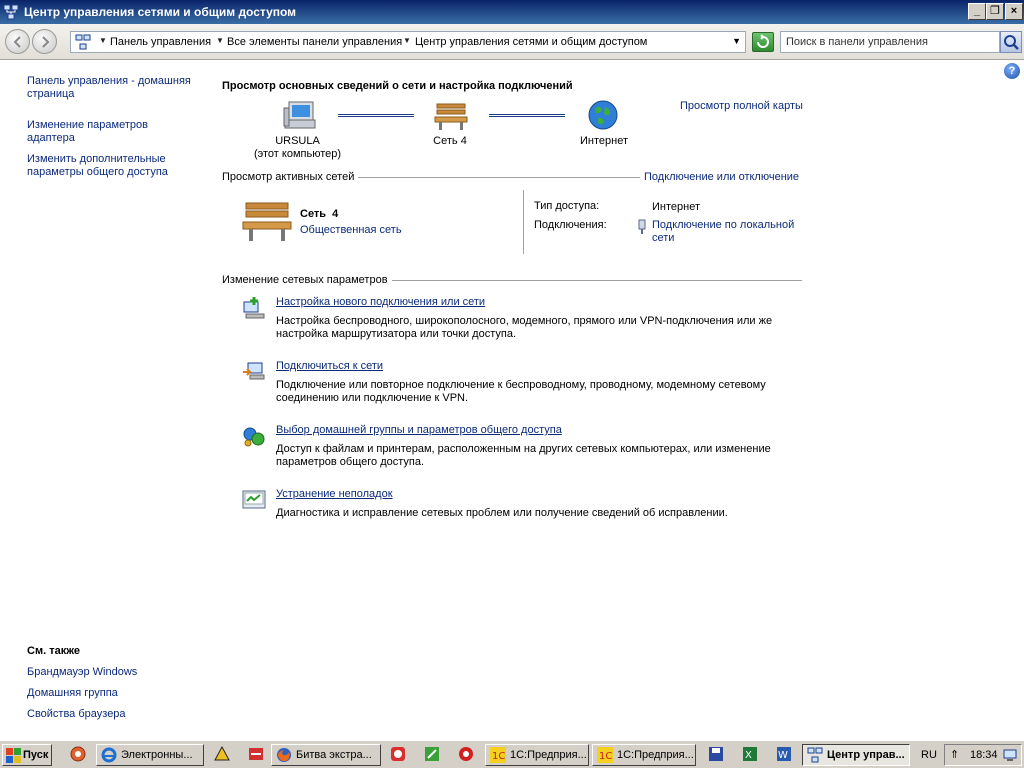  What do you see at coordinates (254, 308) in the screenshot?
I see `new-connection-icon` at bounding box center [254, 308].